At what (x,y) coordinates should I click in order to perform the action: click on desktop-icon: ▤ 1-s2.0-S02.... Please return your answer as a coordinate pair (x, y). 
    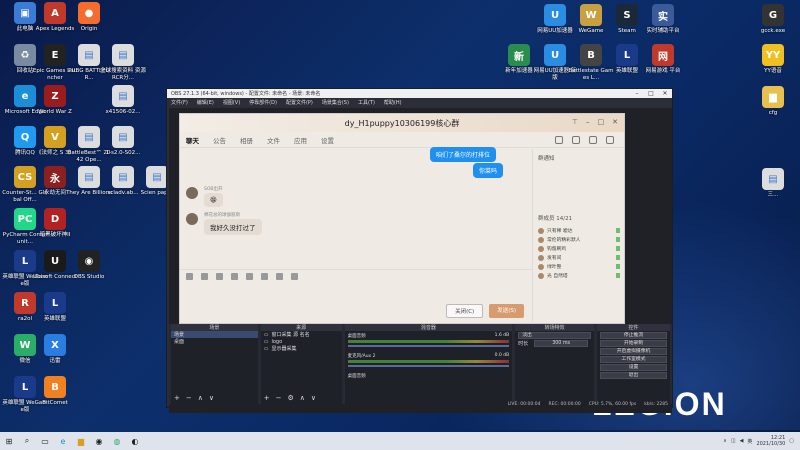
    Looking at the image, I should click on (123, 141).